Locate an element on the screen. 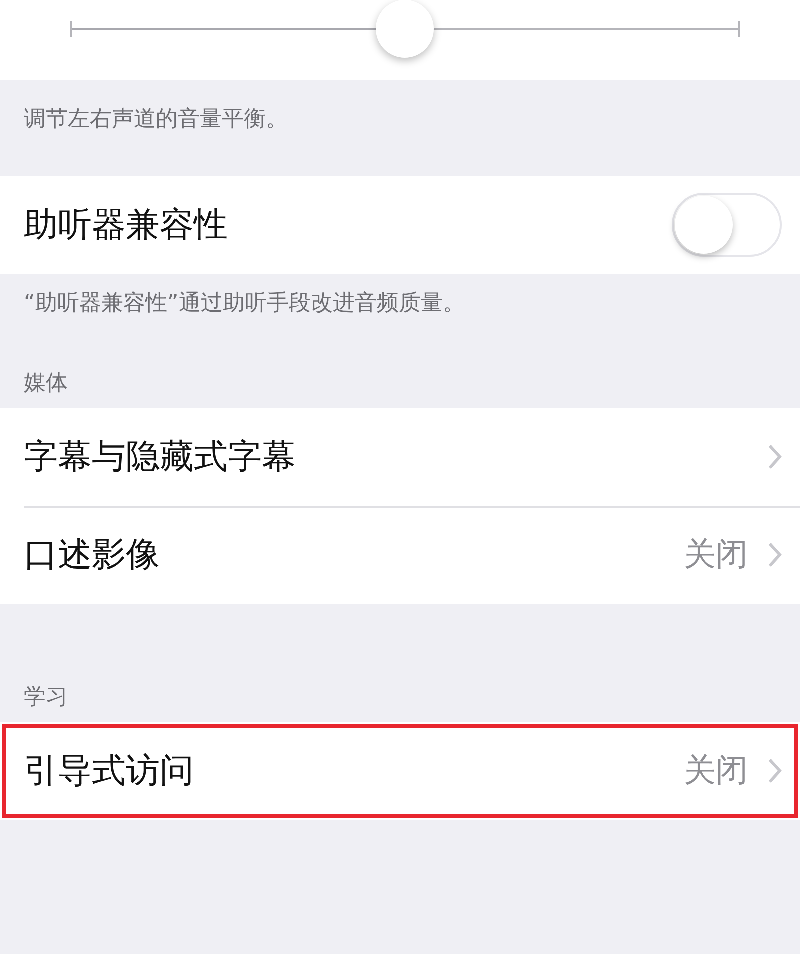 The width and height of the screenshot is (800, 954). toggle-switch is located at coordinates (727, 225).